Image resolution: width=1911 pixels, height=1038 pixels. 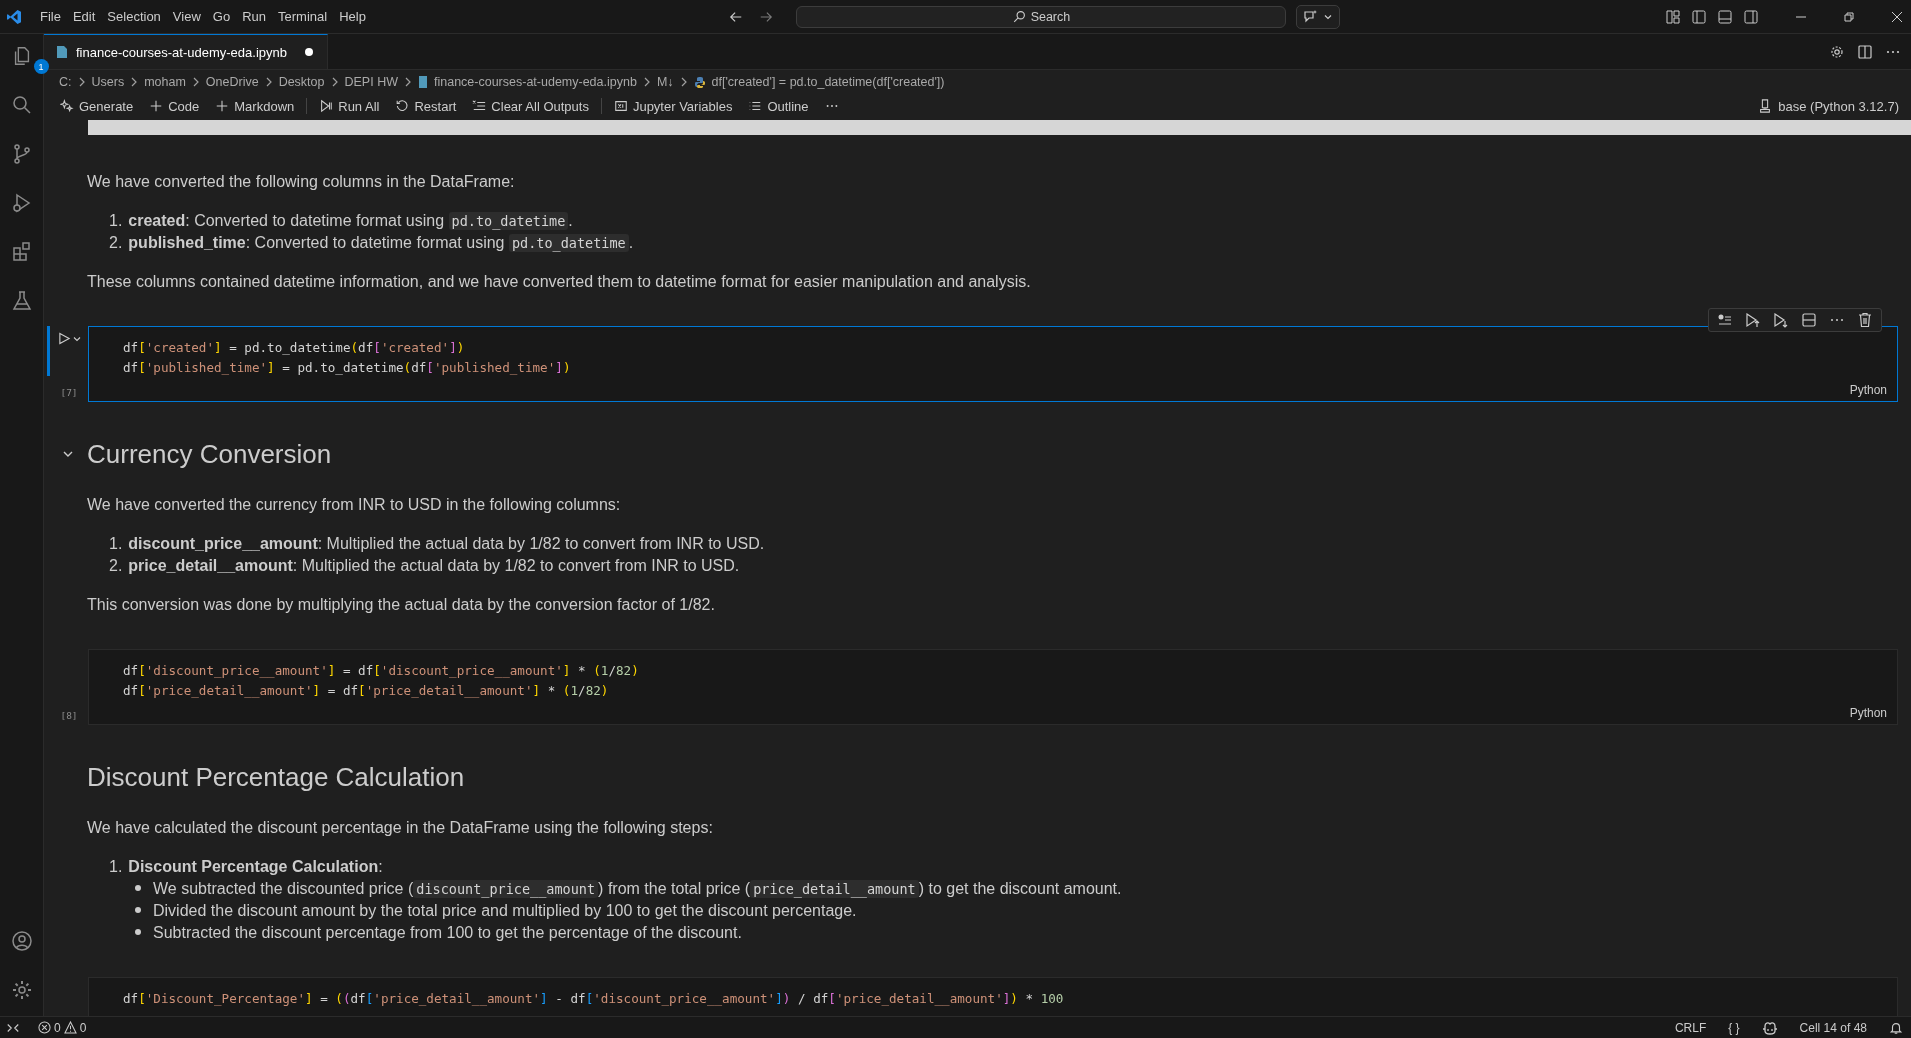 What do you see at coordinates (294, 348) in the screenshot?
I see `code-line: df['created'] = pd.to_datetime(df['created'])` at bounding box center [294, 348].